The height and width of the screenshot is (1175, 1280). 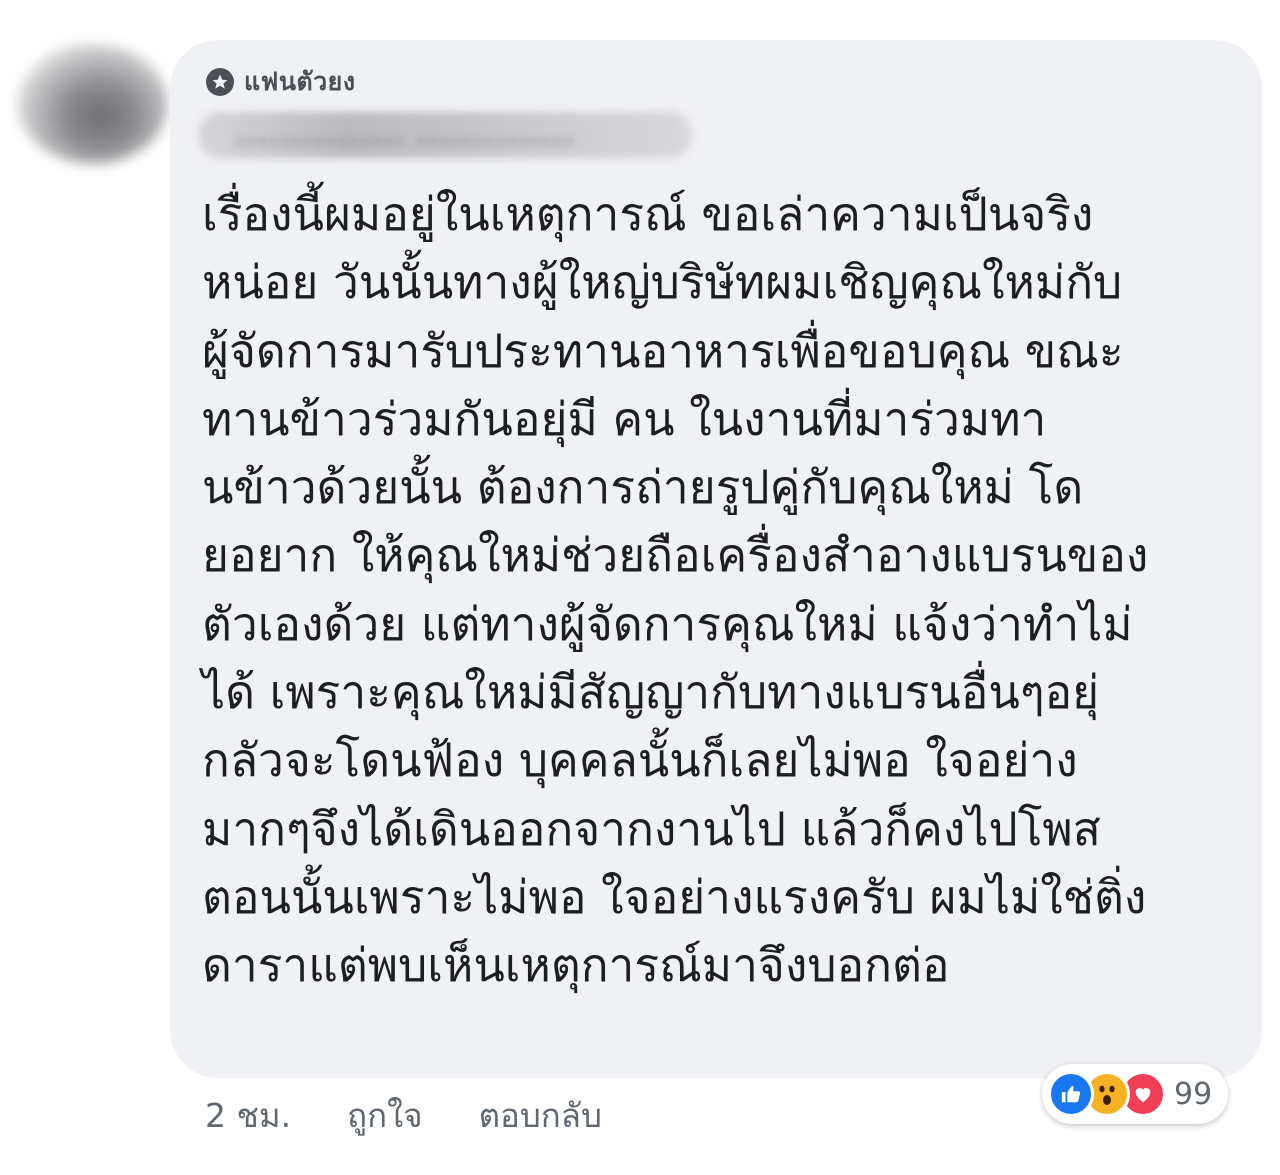 I want to click on reaction-count: 99, so click(x=1193, y=1094).